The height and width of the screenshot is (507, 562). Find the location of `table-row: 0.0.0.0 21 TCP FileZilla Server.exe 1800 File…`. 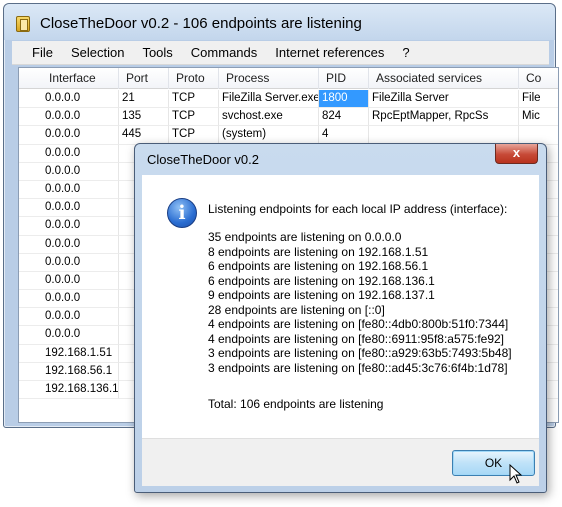

table-row: 0.0.0.0 21 TCP FileZilla Server.exe 1800 File… is located at coordinates (288, 99).